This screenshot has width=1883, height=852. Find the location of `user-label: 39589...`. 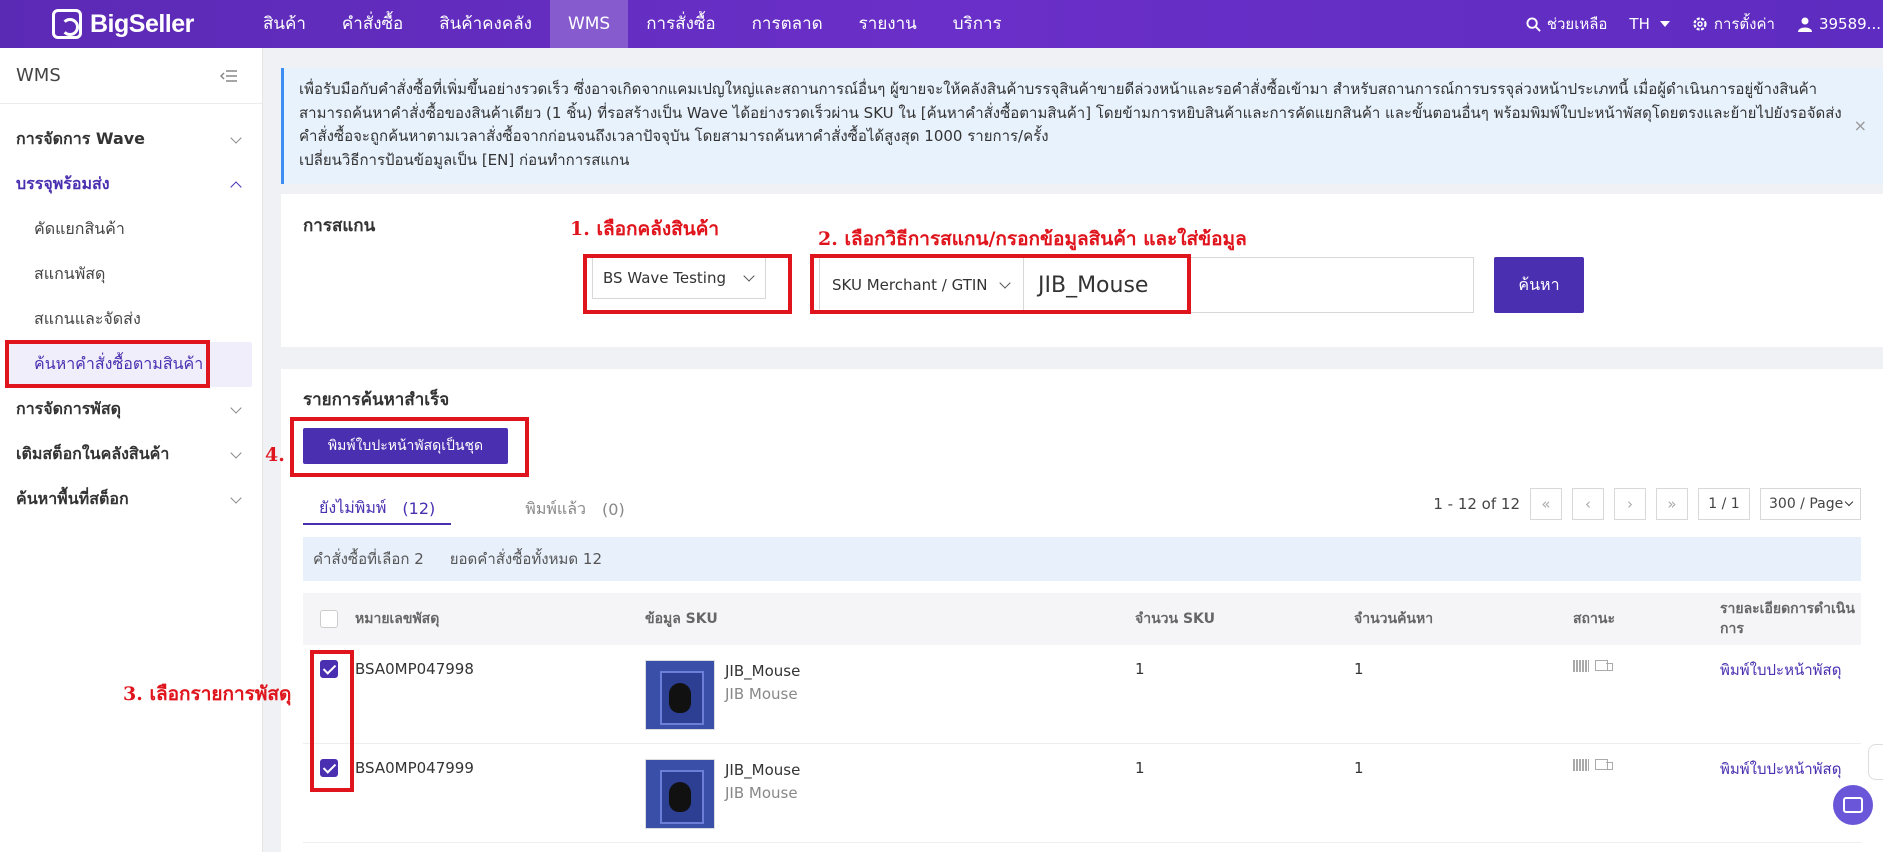

user-label: 39589... is located at coordinates (1849, 24).